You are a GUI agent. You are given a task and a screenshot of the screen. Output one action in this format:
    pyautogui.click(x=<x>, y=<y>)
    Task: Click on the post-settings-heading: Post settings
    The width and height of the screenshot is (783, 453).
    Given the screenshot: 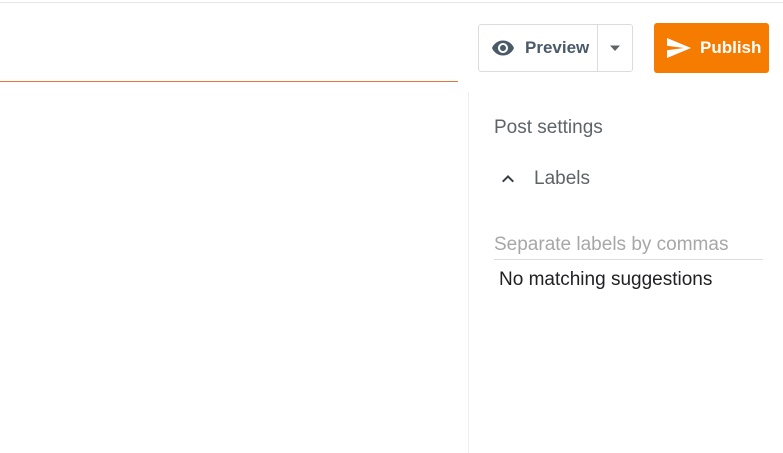 What is the action you would take?
    pyautogui.click(x=548, y=127)
    